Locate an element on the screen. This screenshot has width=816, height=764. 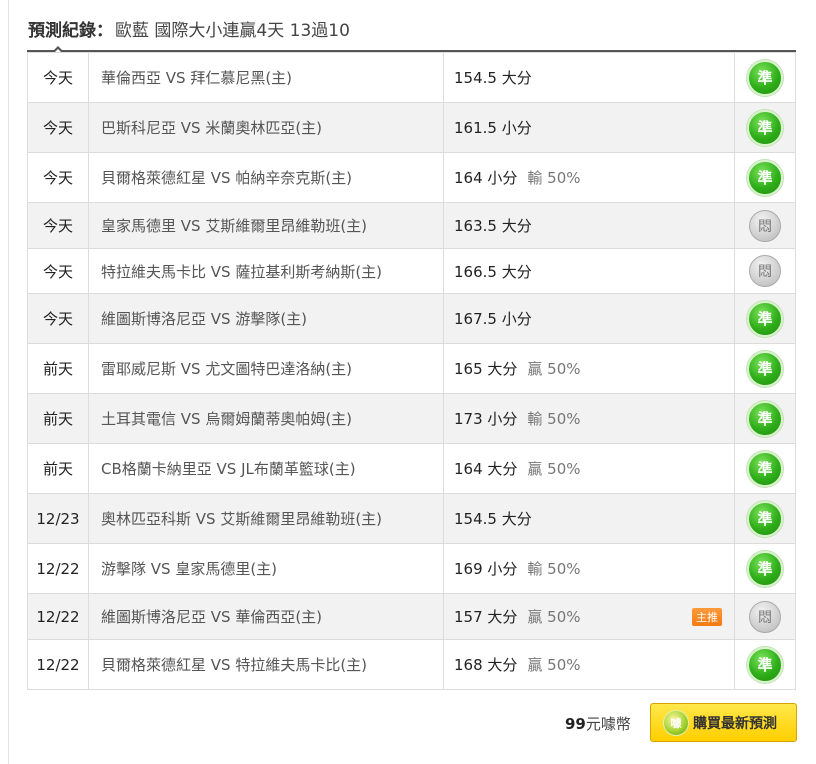
row-match: CB格蘭卡納里亞 VS JL布蘭革籃球(主) is located at coordinates (266, 468).